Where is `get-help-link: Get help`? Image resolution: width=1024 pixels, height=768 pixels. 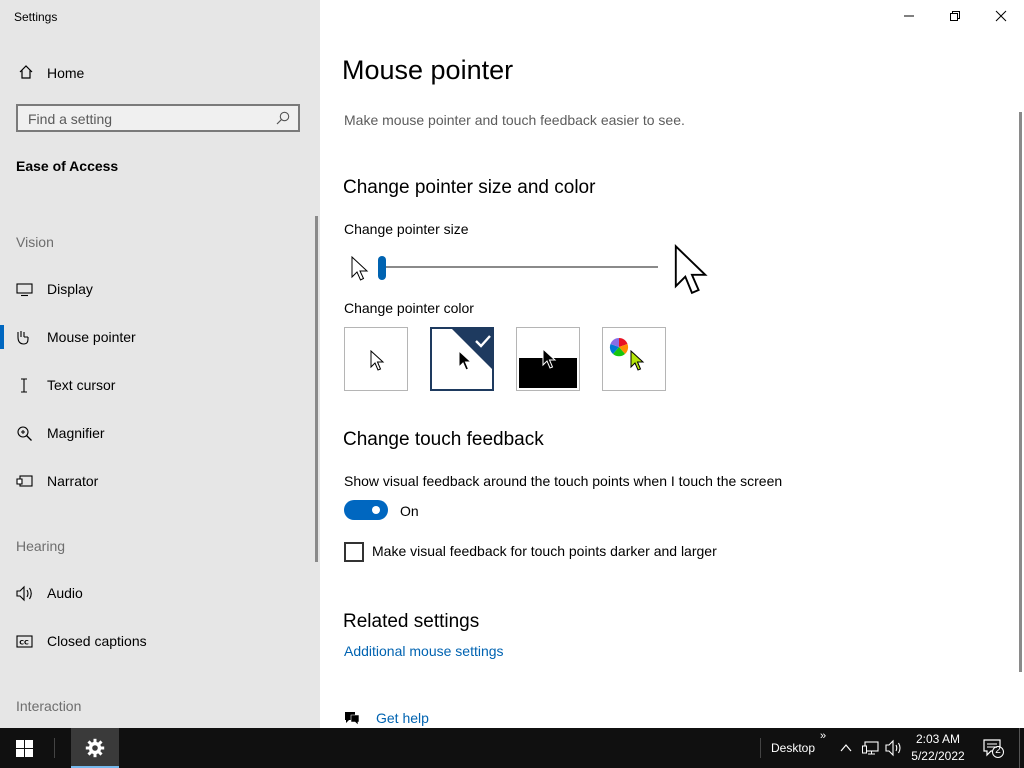 get-help-link: Get help is located at coordinates (402, 718).